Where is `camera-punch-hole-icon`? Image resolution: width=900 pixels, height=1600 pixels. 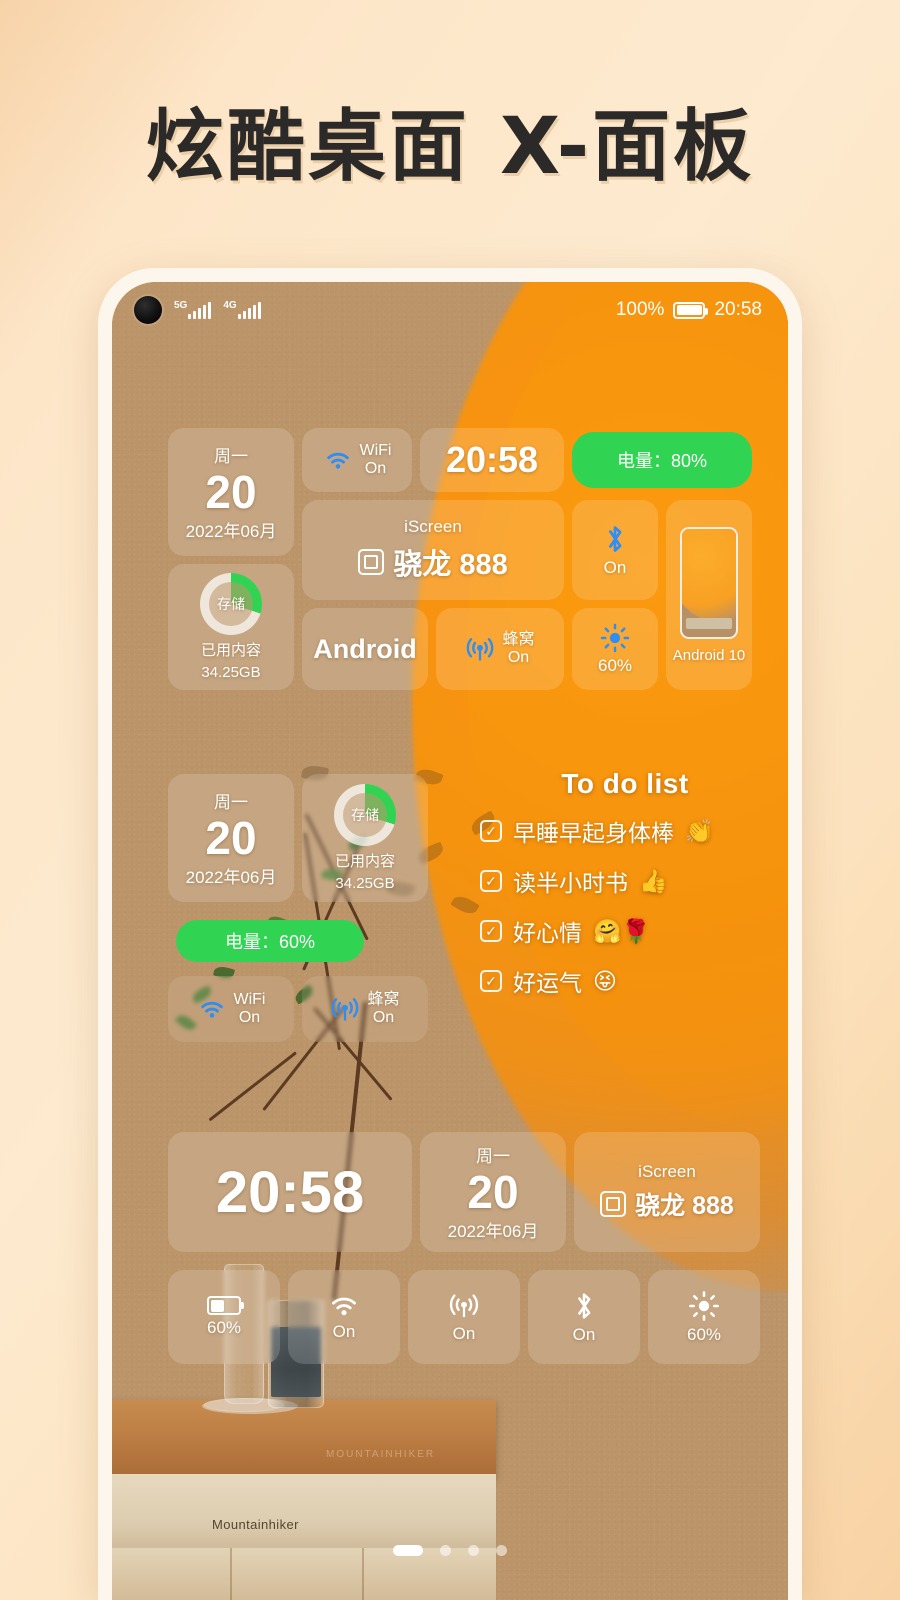 camera-punch-hole-icon is located at coordinates (148, 310).